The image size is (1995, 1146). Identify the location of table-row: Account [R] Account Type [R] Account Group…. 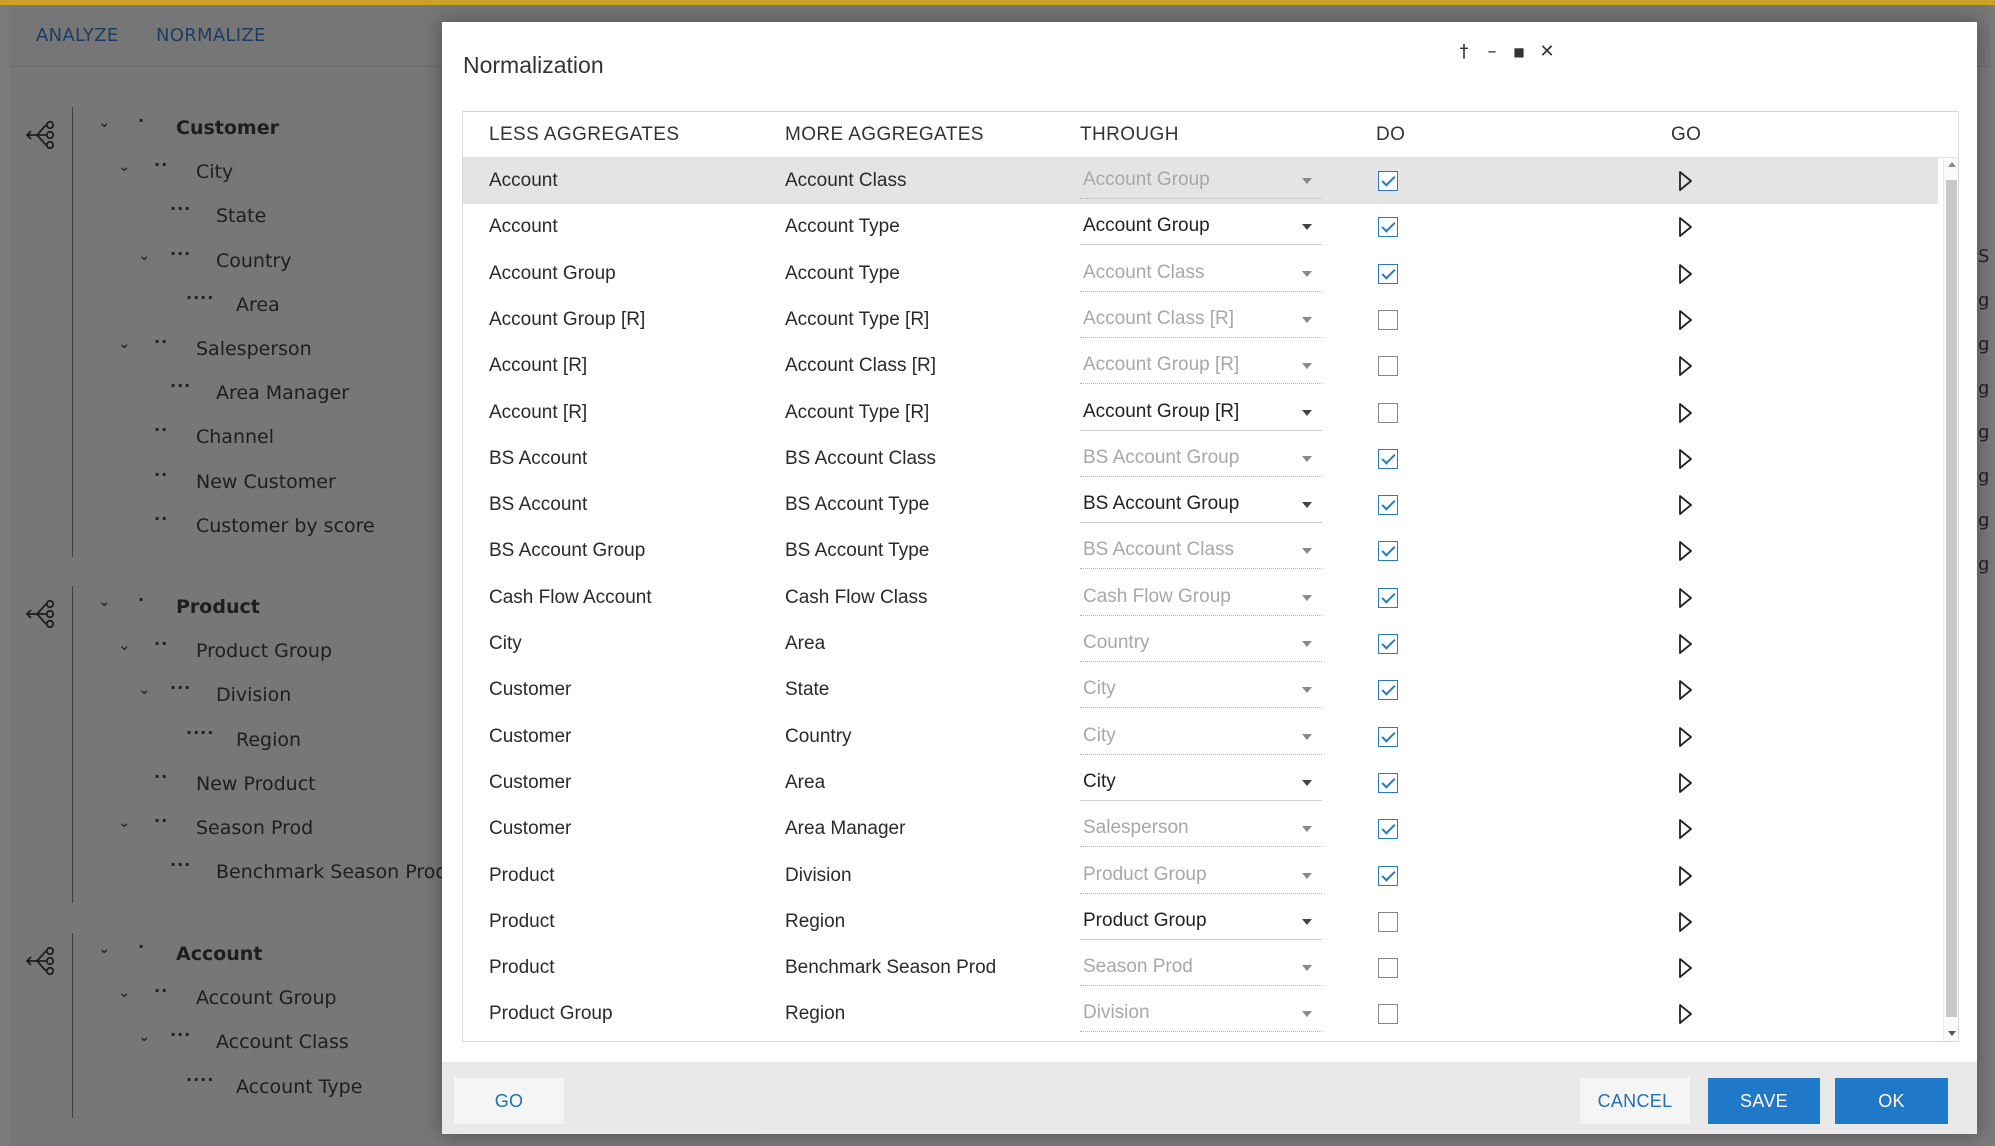
(1200, 413).